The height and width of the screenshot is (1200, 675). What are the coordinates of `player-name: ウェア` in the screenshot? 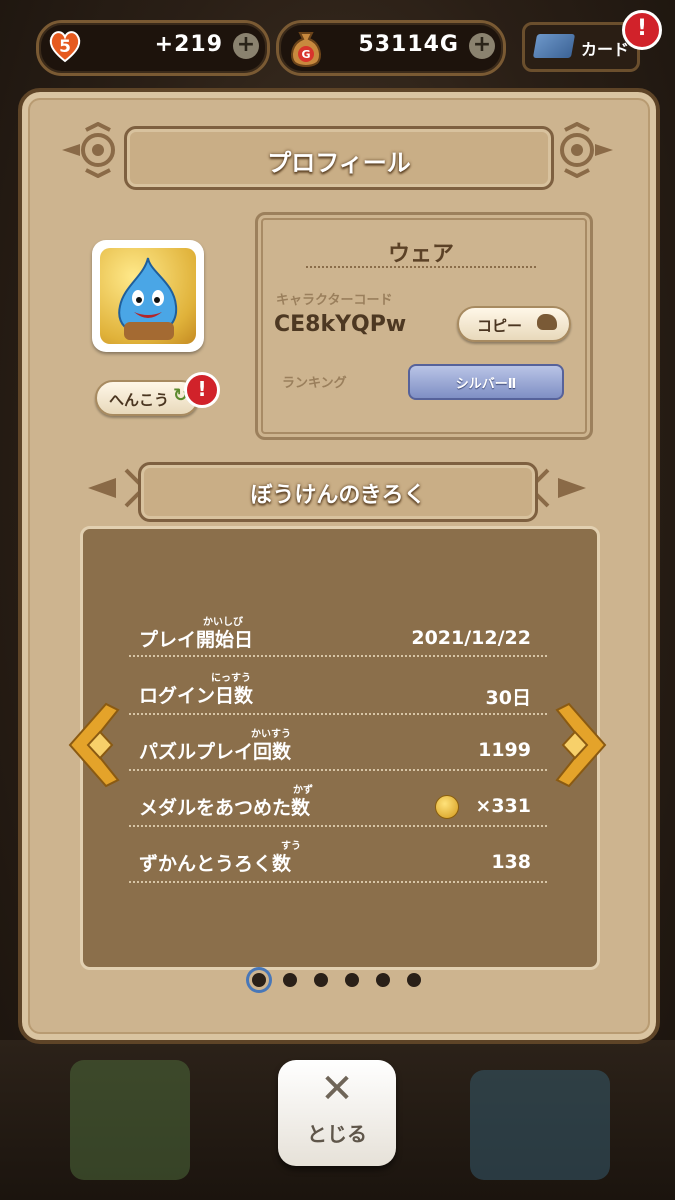 It's located at (420, 254).